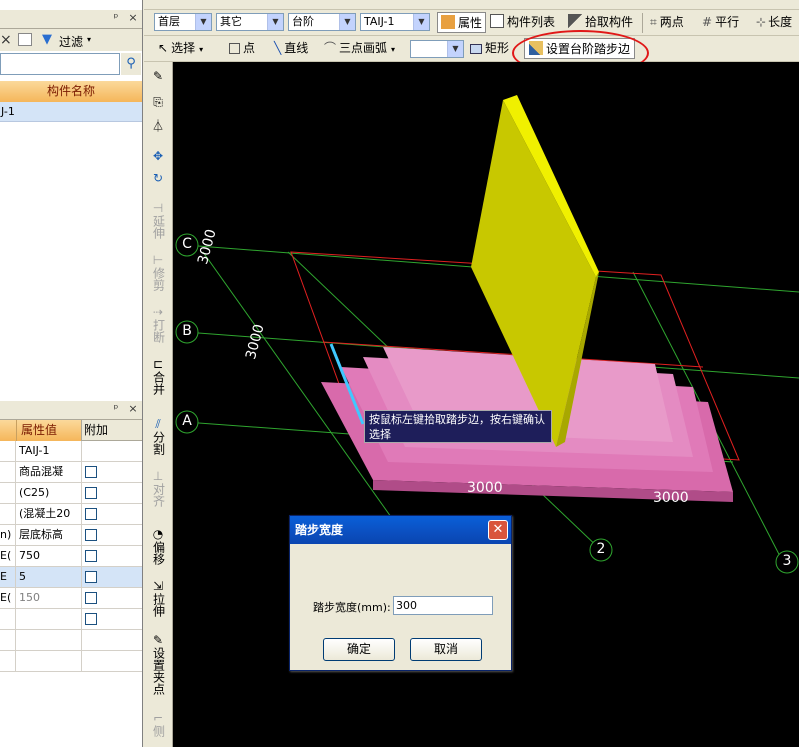 The image size is (799, 747). I want to click on property-value: 商品混凝, so click(50, 472).